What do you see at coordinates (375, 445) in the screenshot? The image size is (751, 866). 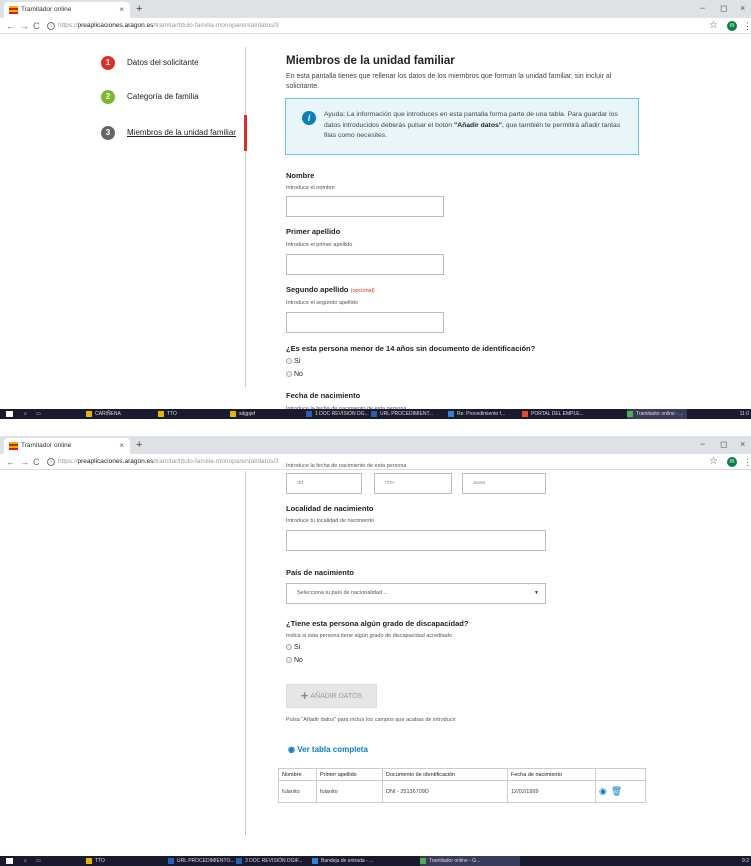 I see `browser-tab-bar: Tramitador online × + − ◻ ×` at bounding box center [375, 445].